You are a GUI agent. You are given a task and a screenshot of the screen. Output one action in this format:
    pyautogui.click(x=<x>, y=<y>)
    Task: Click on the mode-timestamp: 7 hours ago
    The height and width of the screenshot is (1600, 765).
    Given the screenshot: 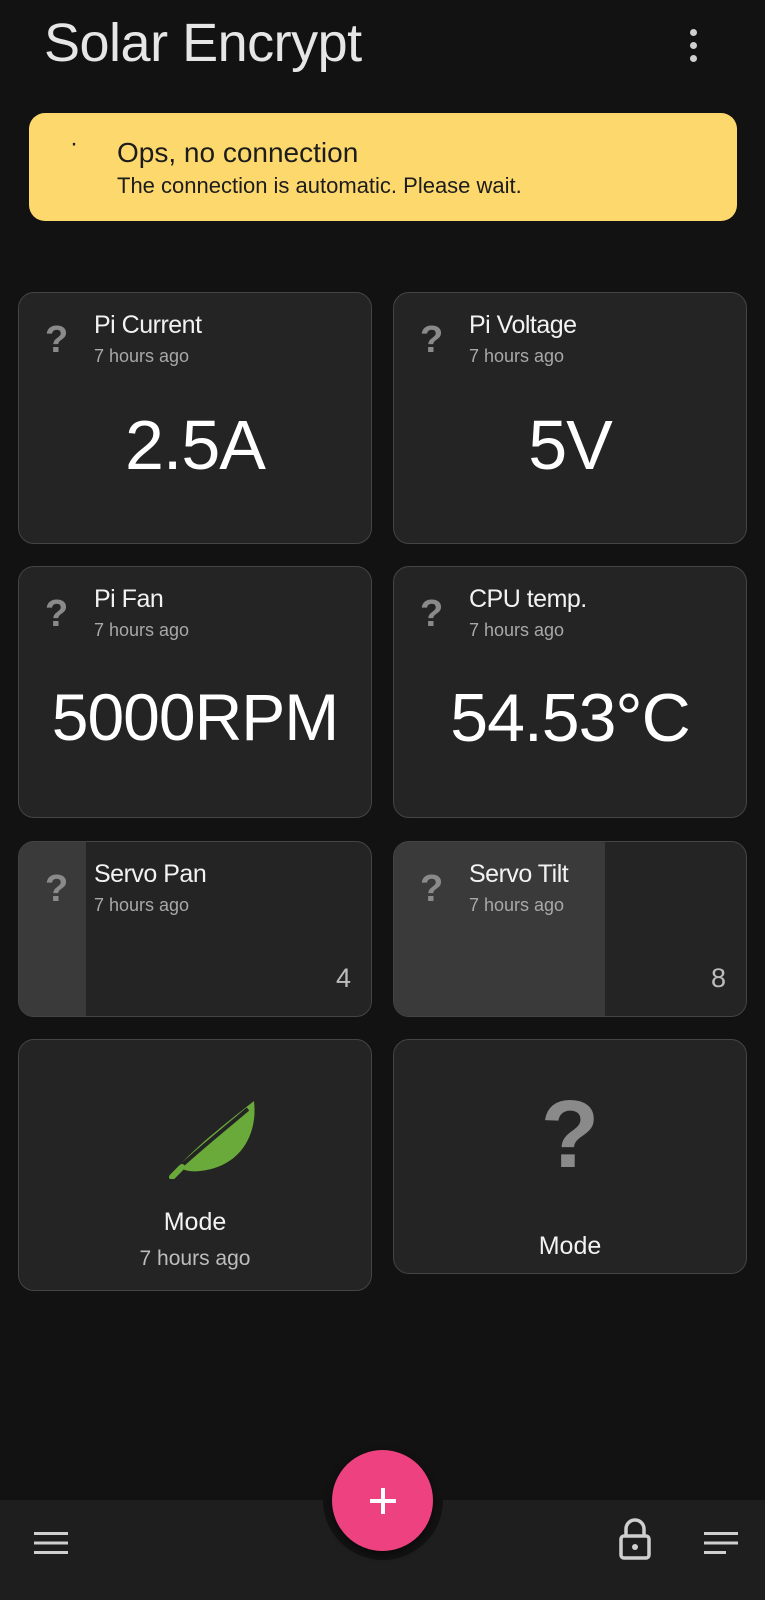 What is the action you would take?
    pyautogui.click(x=195, y=1258)
    